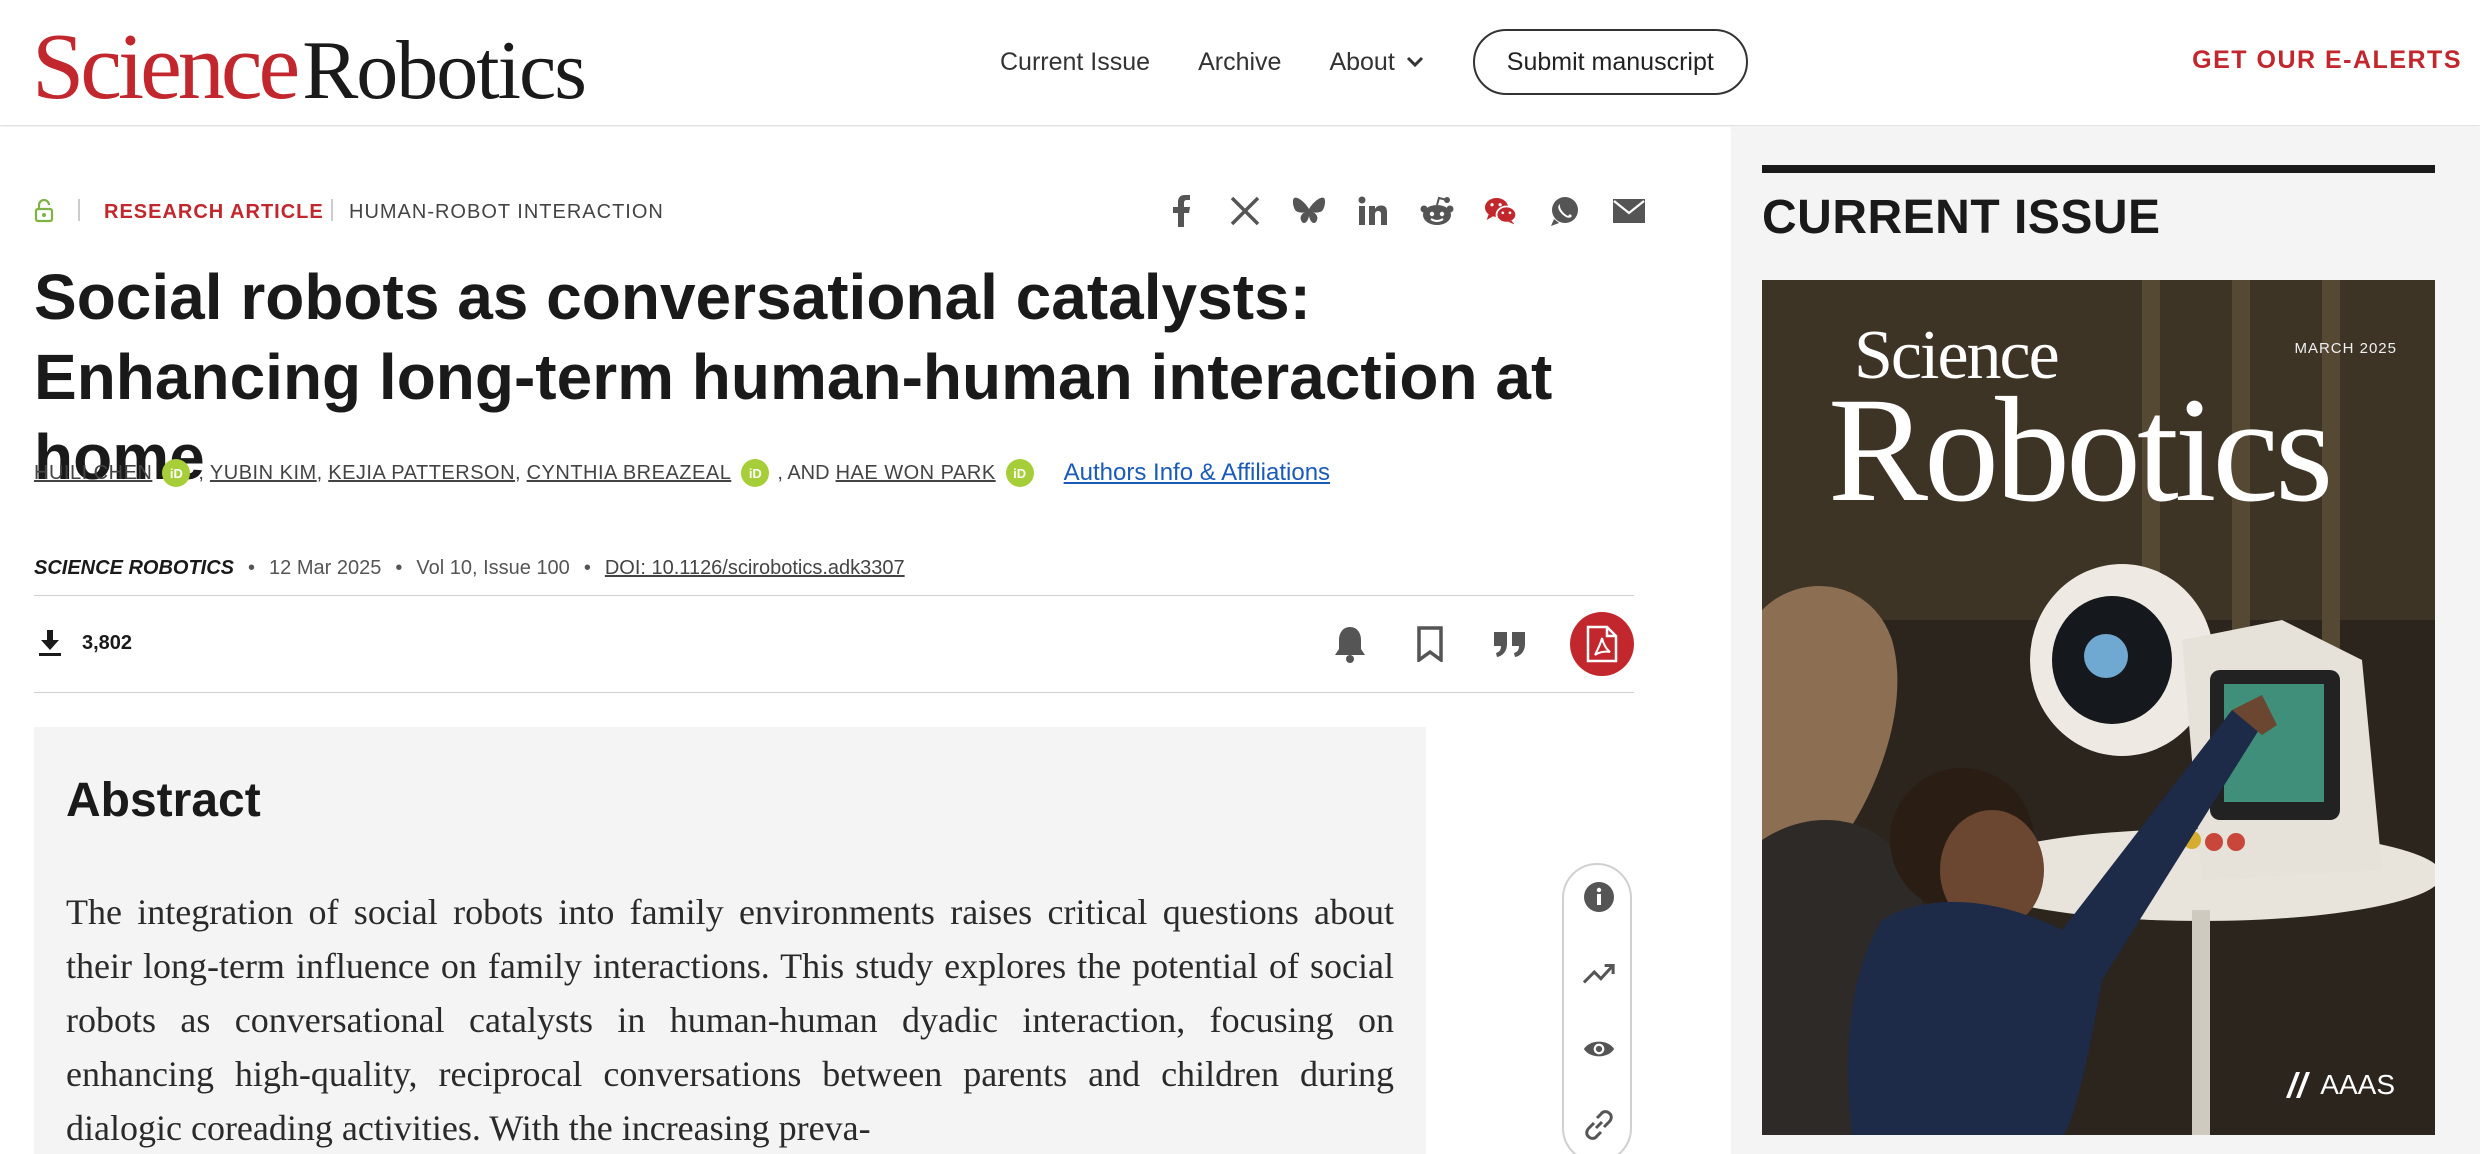 This screenshot has height=1154, width=2480. Describe the element at coordinates (1597, 1008) in the screenshot. I see `floating-toolbar` at that location.